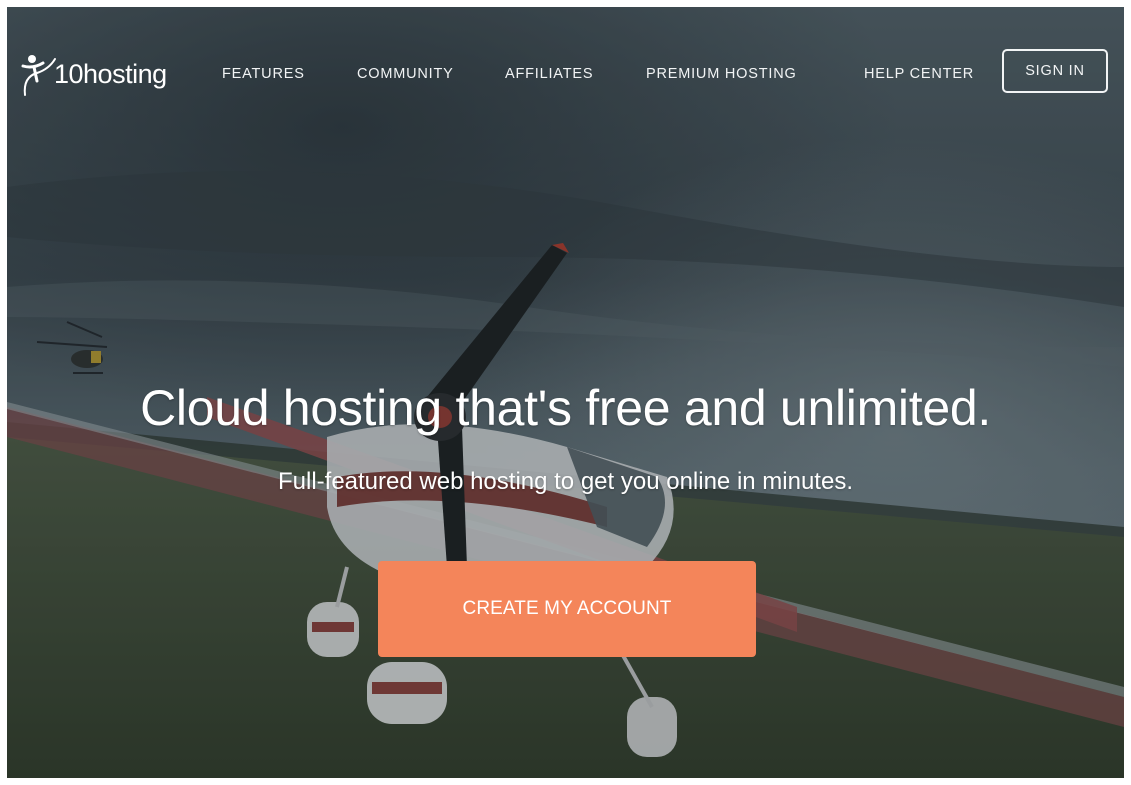 The height and width of the screenshot is (785, 1131). What do you see at coordinates (549, 74) in the screenshot?
I see `nav-affiliates: AFFILIATES` at bounding box center [549, 74].